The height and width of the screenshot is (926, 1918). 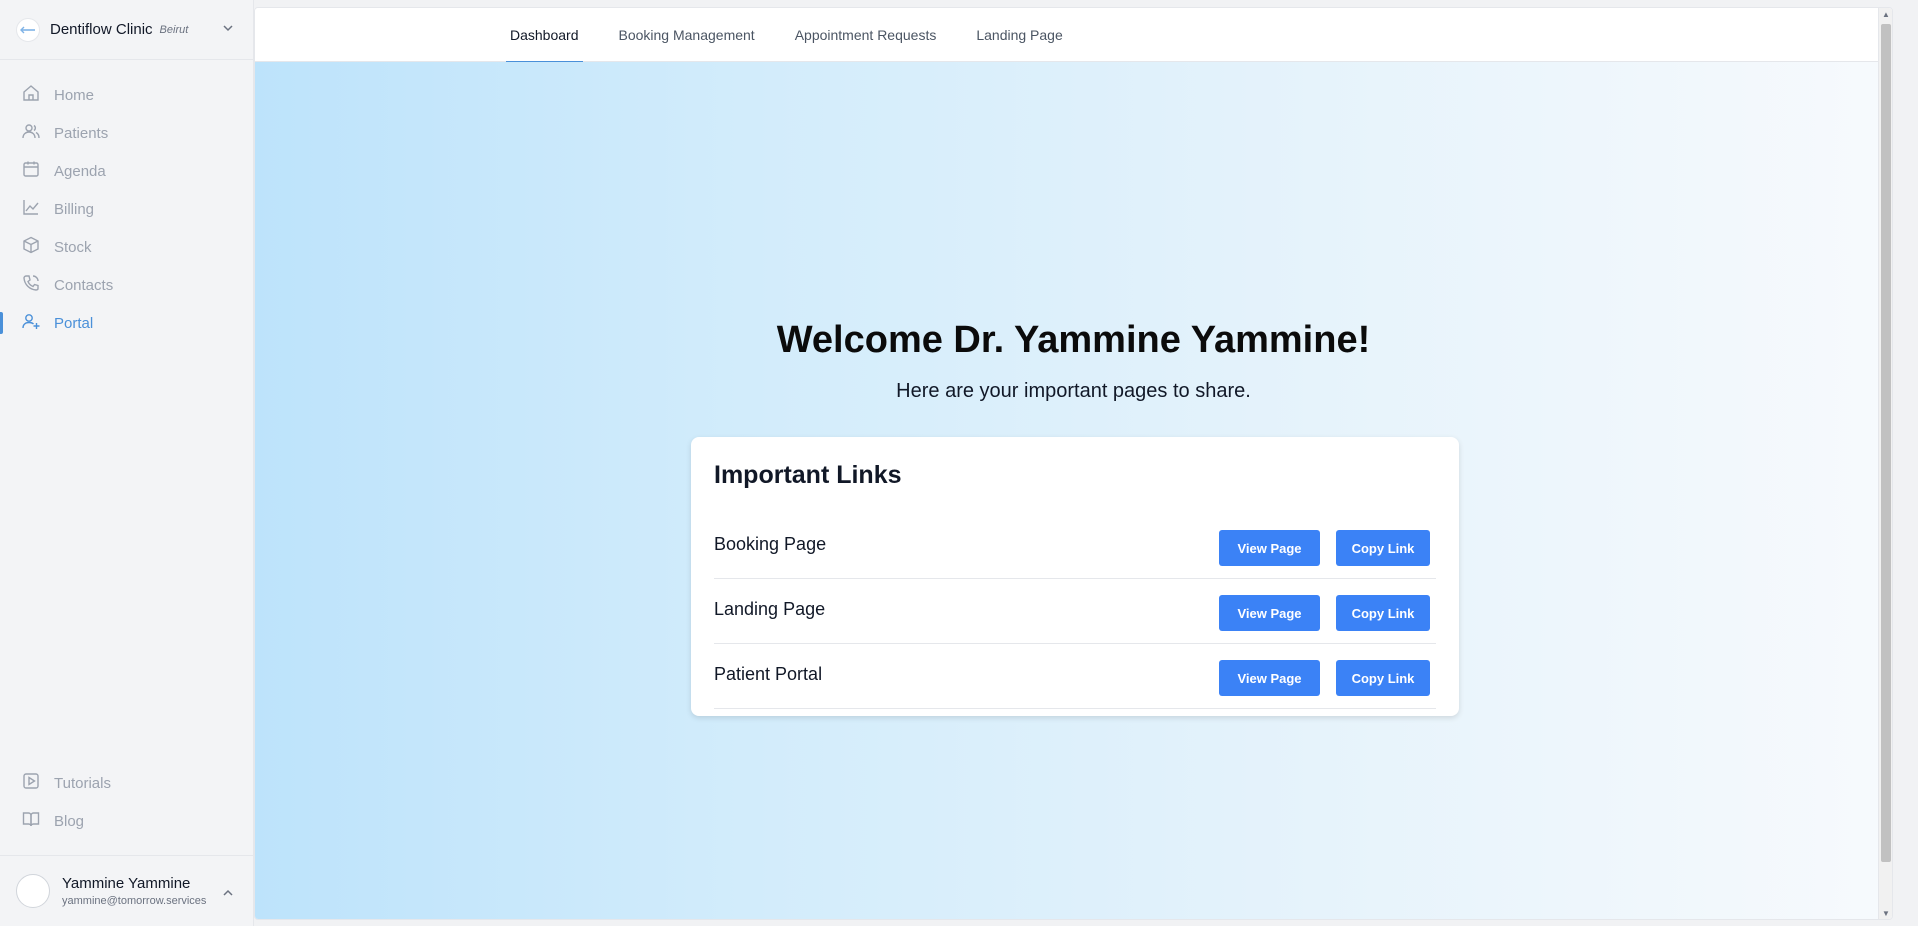 I want to click on sidebar-item-label: Portal, so click(x=74, y=323).